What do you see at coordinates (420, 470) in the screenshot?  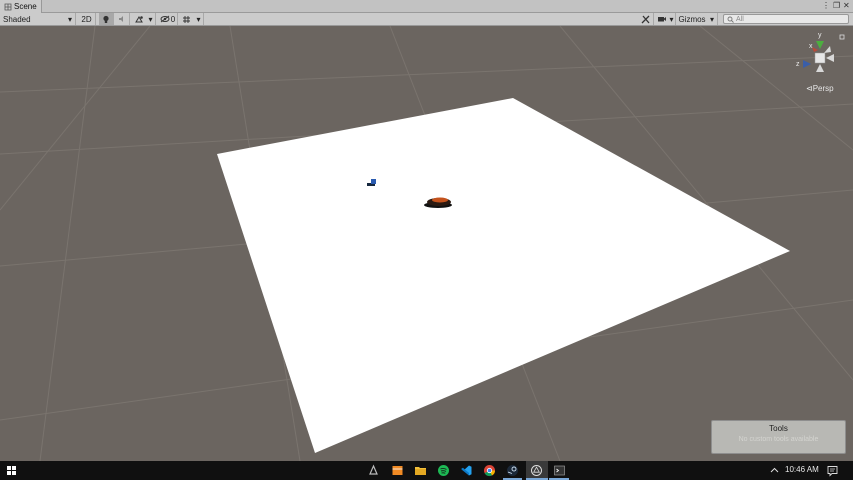 I see `file-explorer-icon` at bounding box center [420, 470].